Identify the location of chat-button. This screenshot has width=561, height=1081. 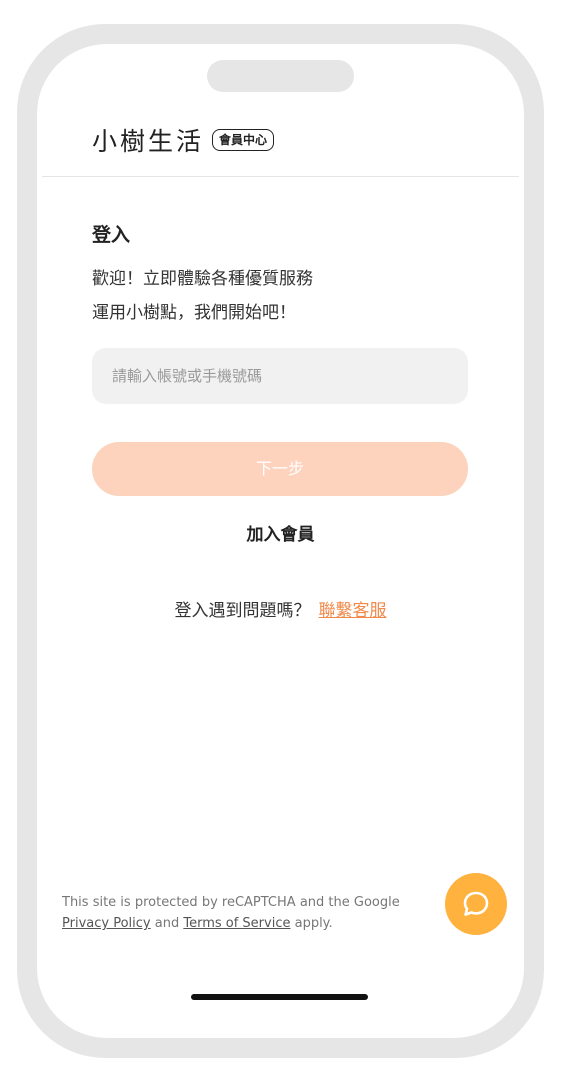
(476, 904).